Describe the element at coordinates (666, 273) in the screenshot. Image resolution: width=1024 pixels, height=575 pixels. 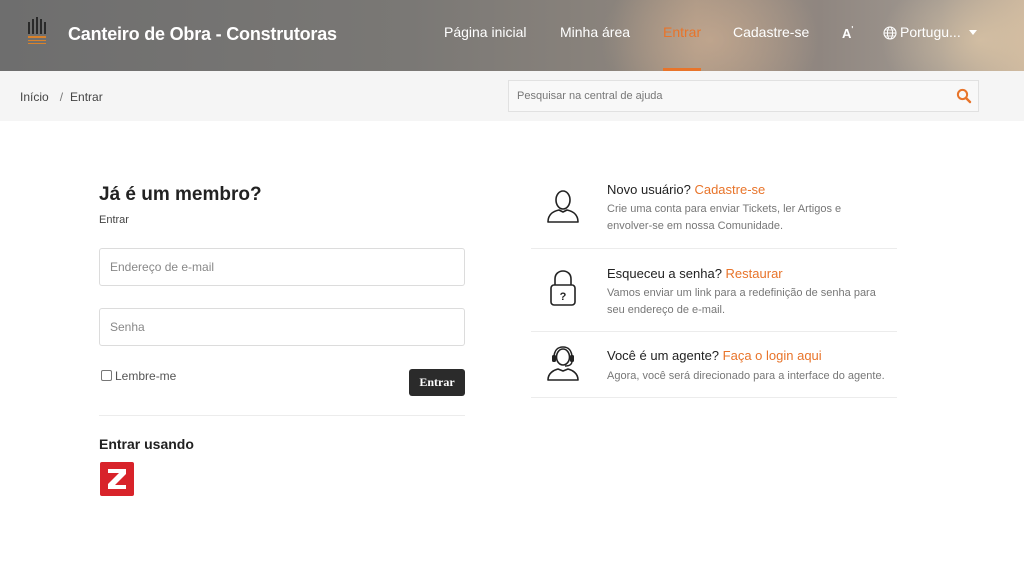
I see `info-forgot-prefix: Esqueceu a senha?` at that location.